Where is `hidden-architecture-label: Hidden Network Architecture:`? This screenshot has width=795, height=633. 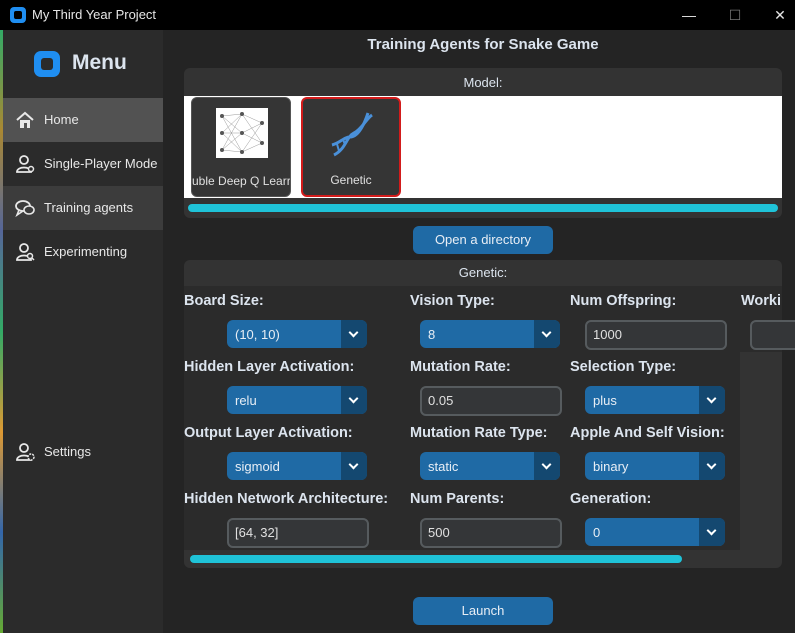 hidden-architecture-label: Hidden Network Architecture: is located at coordinates (286, 499).